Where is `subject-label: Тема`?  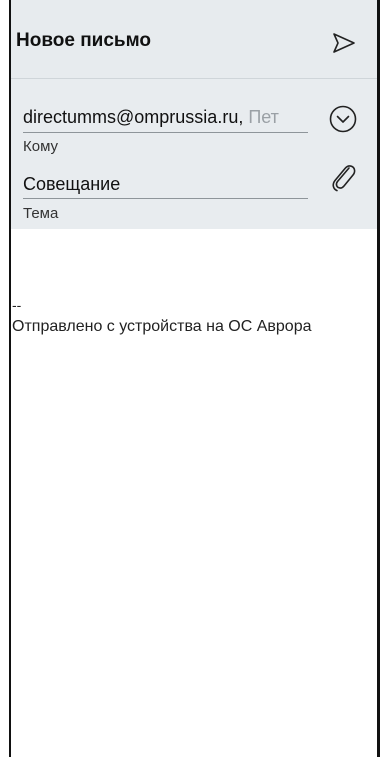 subject-label: Тема is located at coordinates (41, 213).